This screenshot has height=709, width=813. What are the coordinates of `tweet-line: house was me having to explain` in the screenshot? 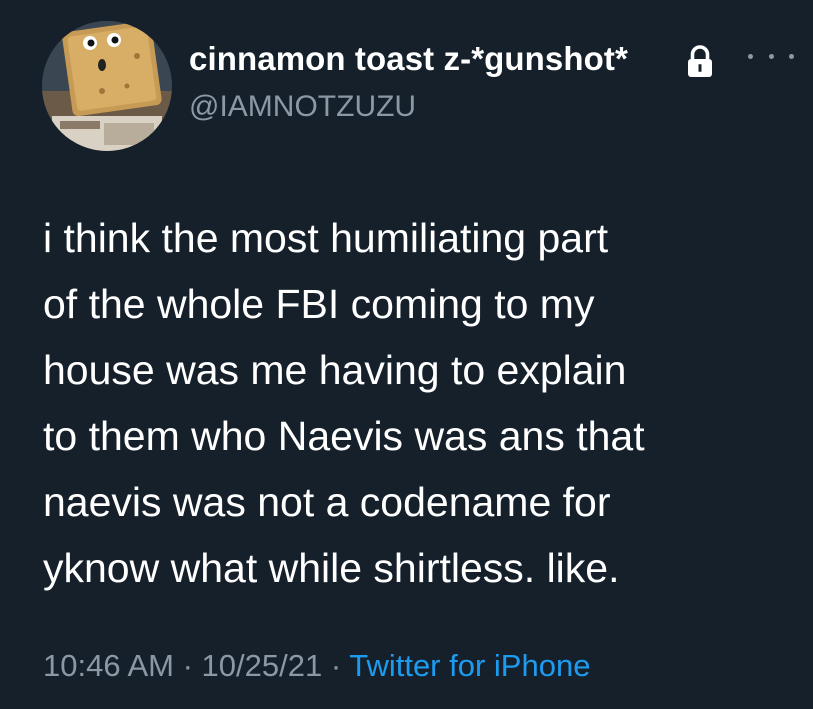 It's located at (335, 370).